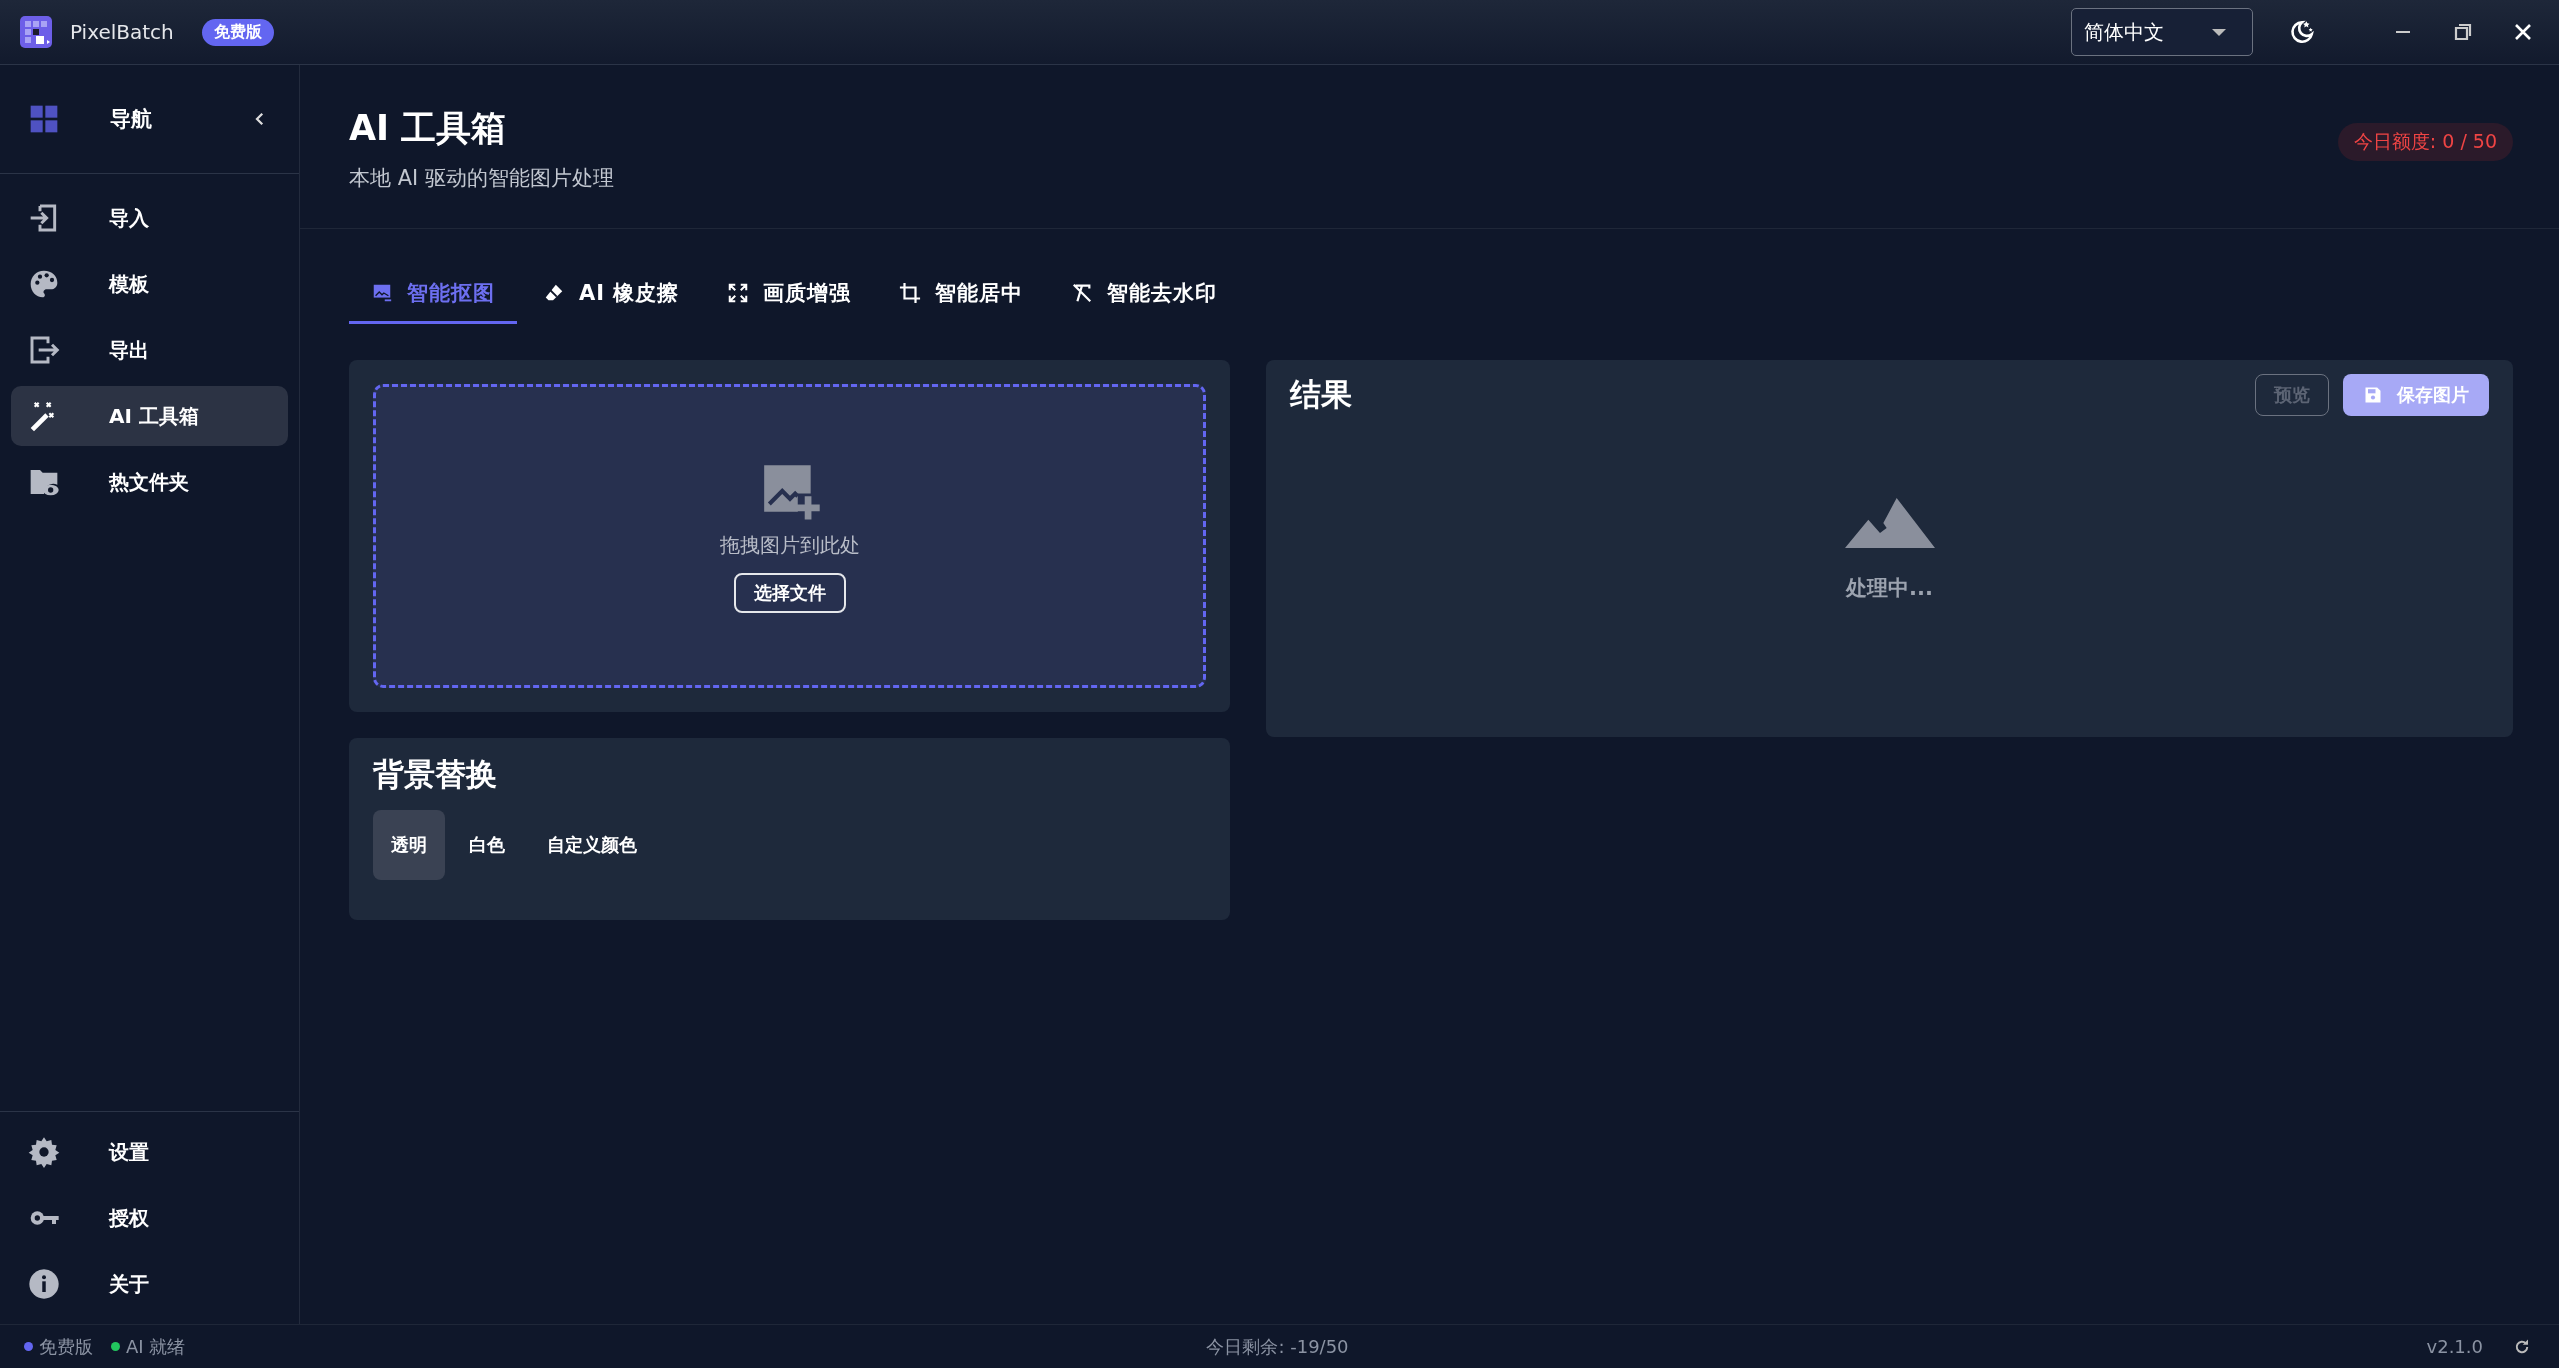  What do you see at coordinates (592, 845) in the screenshot?
I see `background-option: 自定义颜色` at bounding box center [592, 845].